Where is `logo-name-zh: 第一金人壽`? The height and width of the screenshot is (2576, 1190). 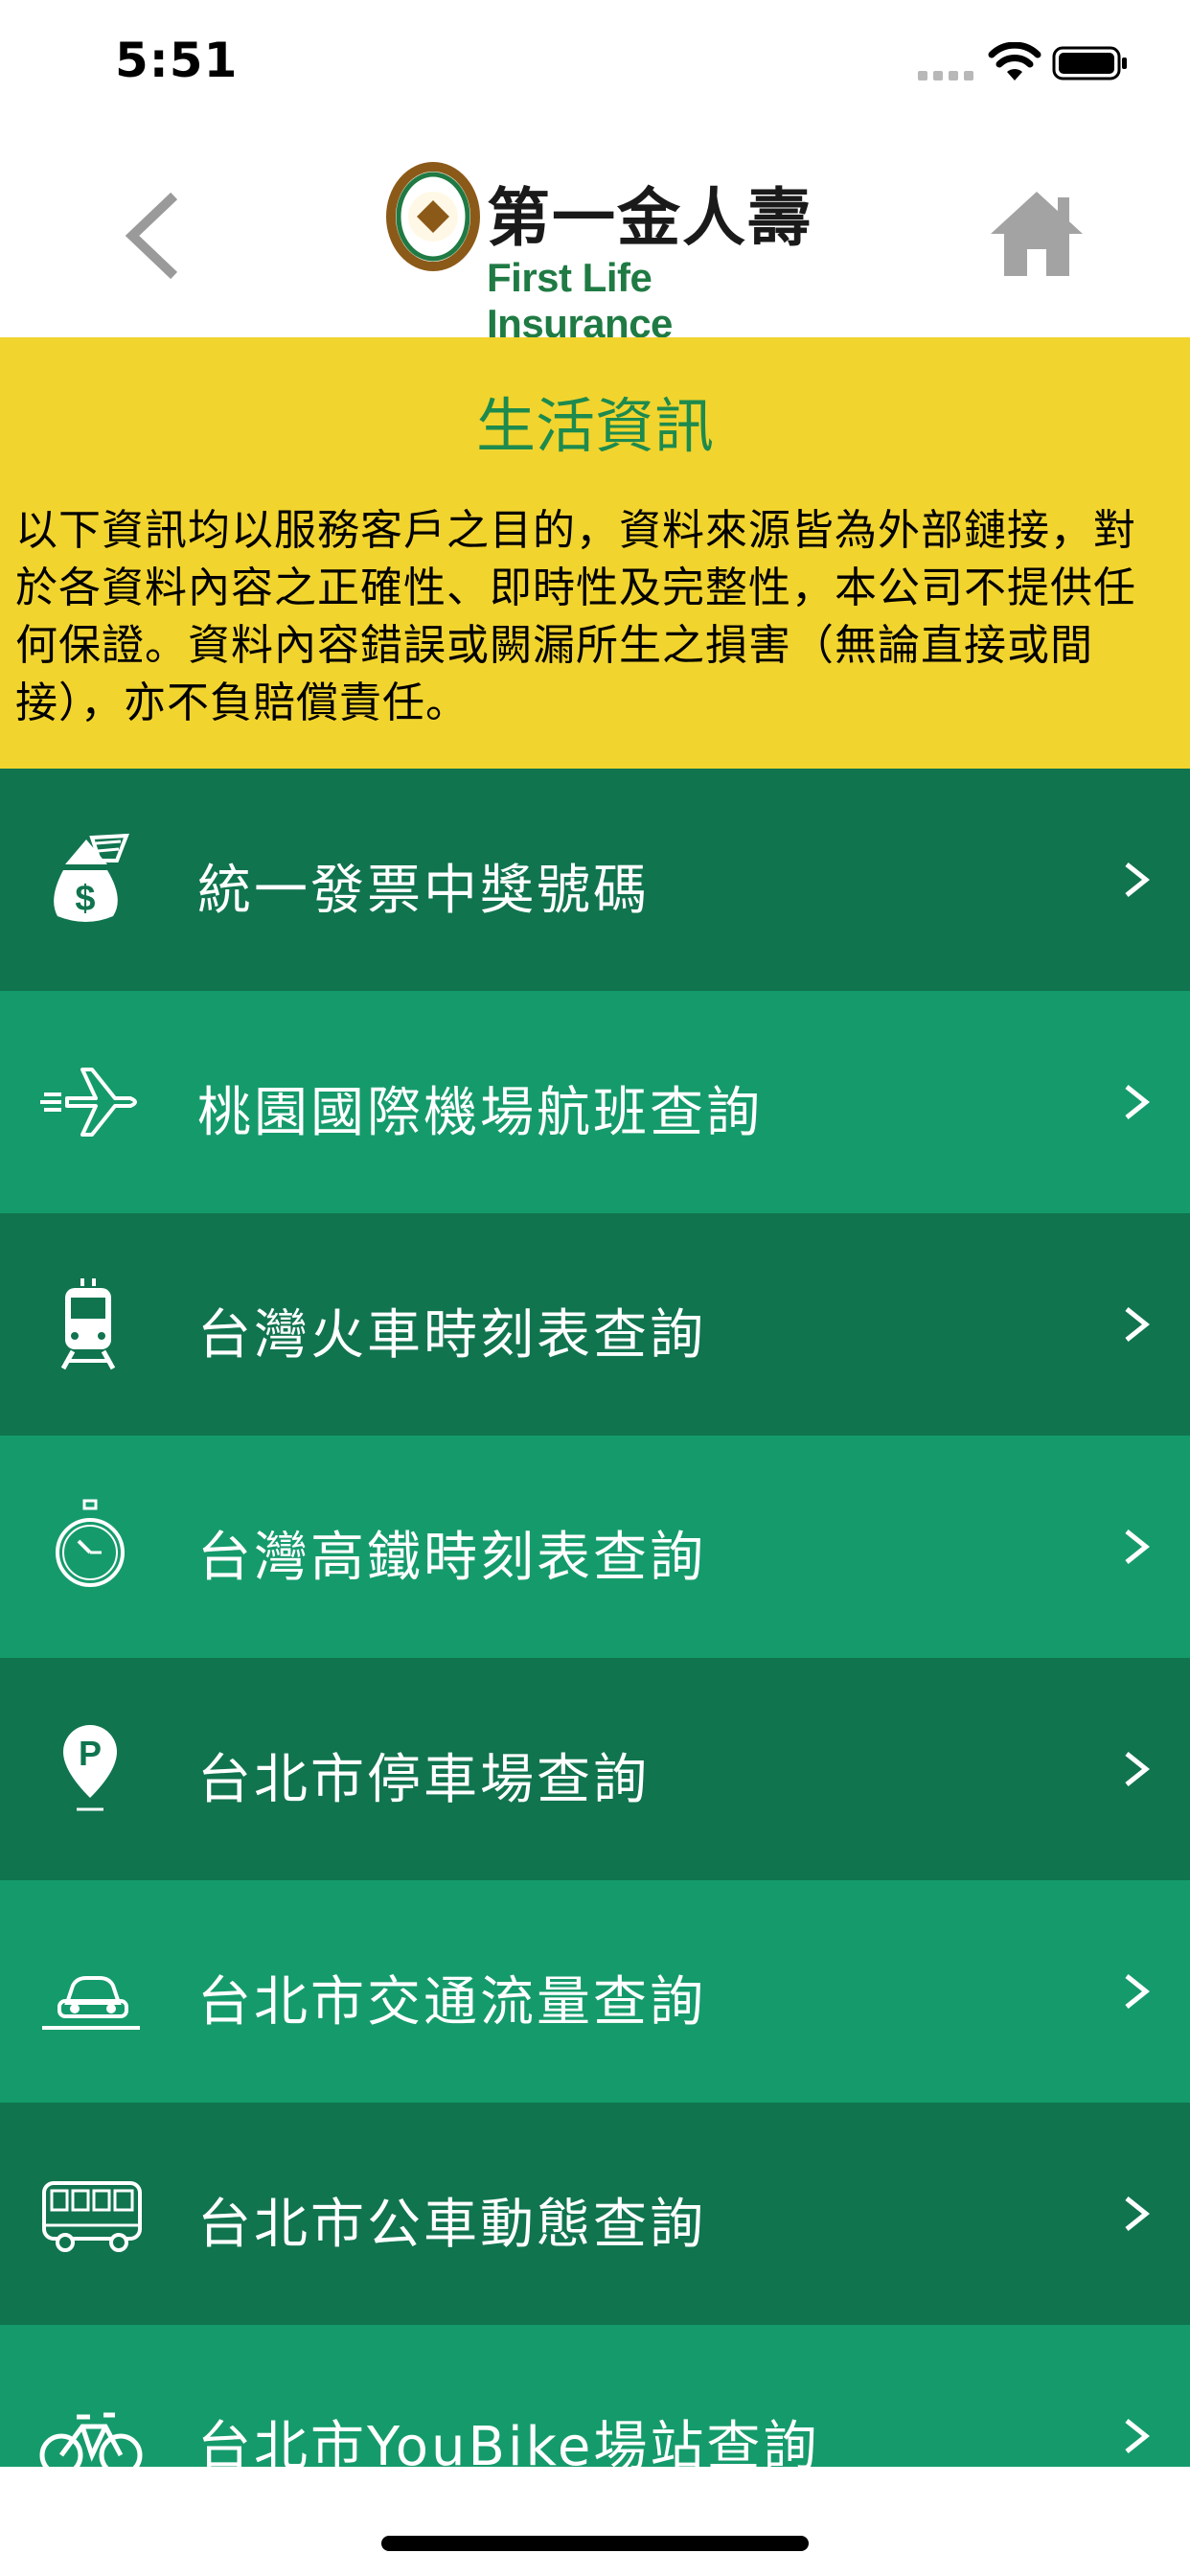 logo-name-zh: 第一金人壽 is located at coordinates (650, 217).